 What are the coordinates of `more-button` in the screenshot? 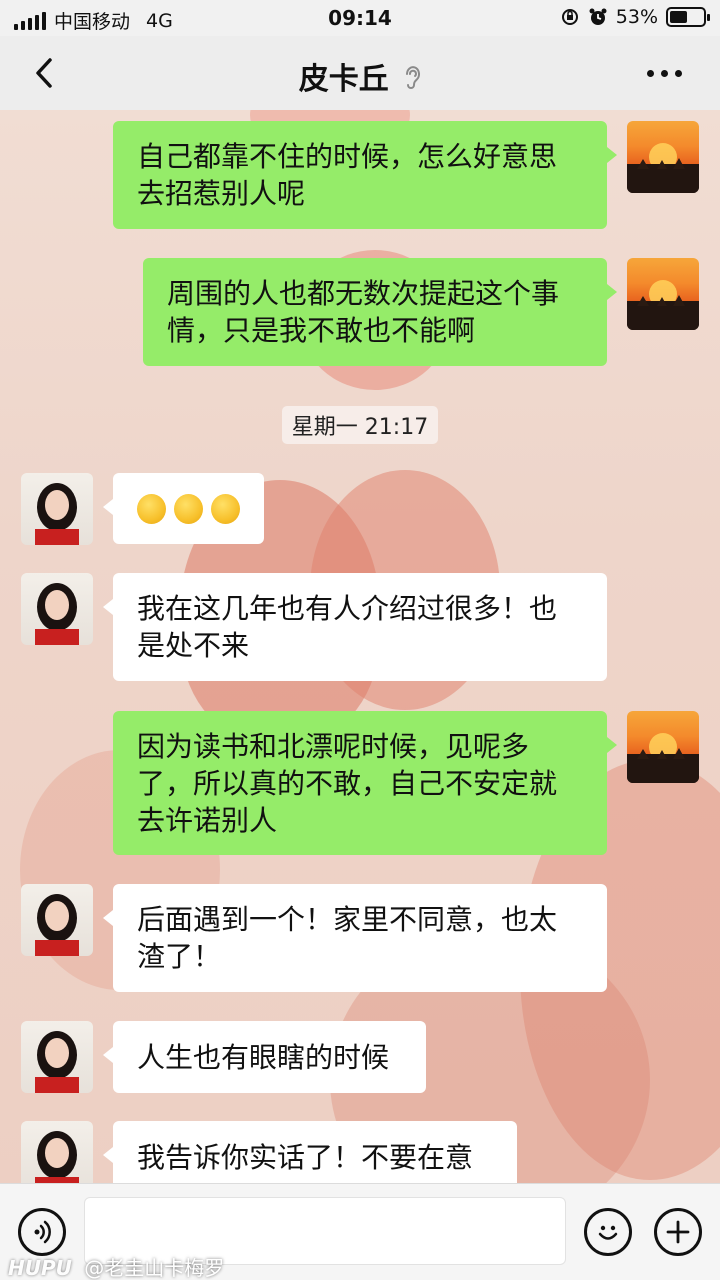 It's located at (664, 73).